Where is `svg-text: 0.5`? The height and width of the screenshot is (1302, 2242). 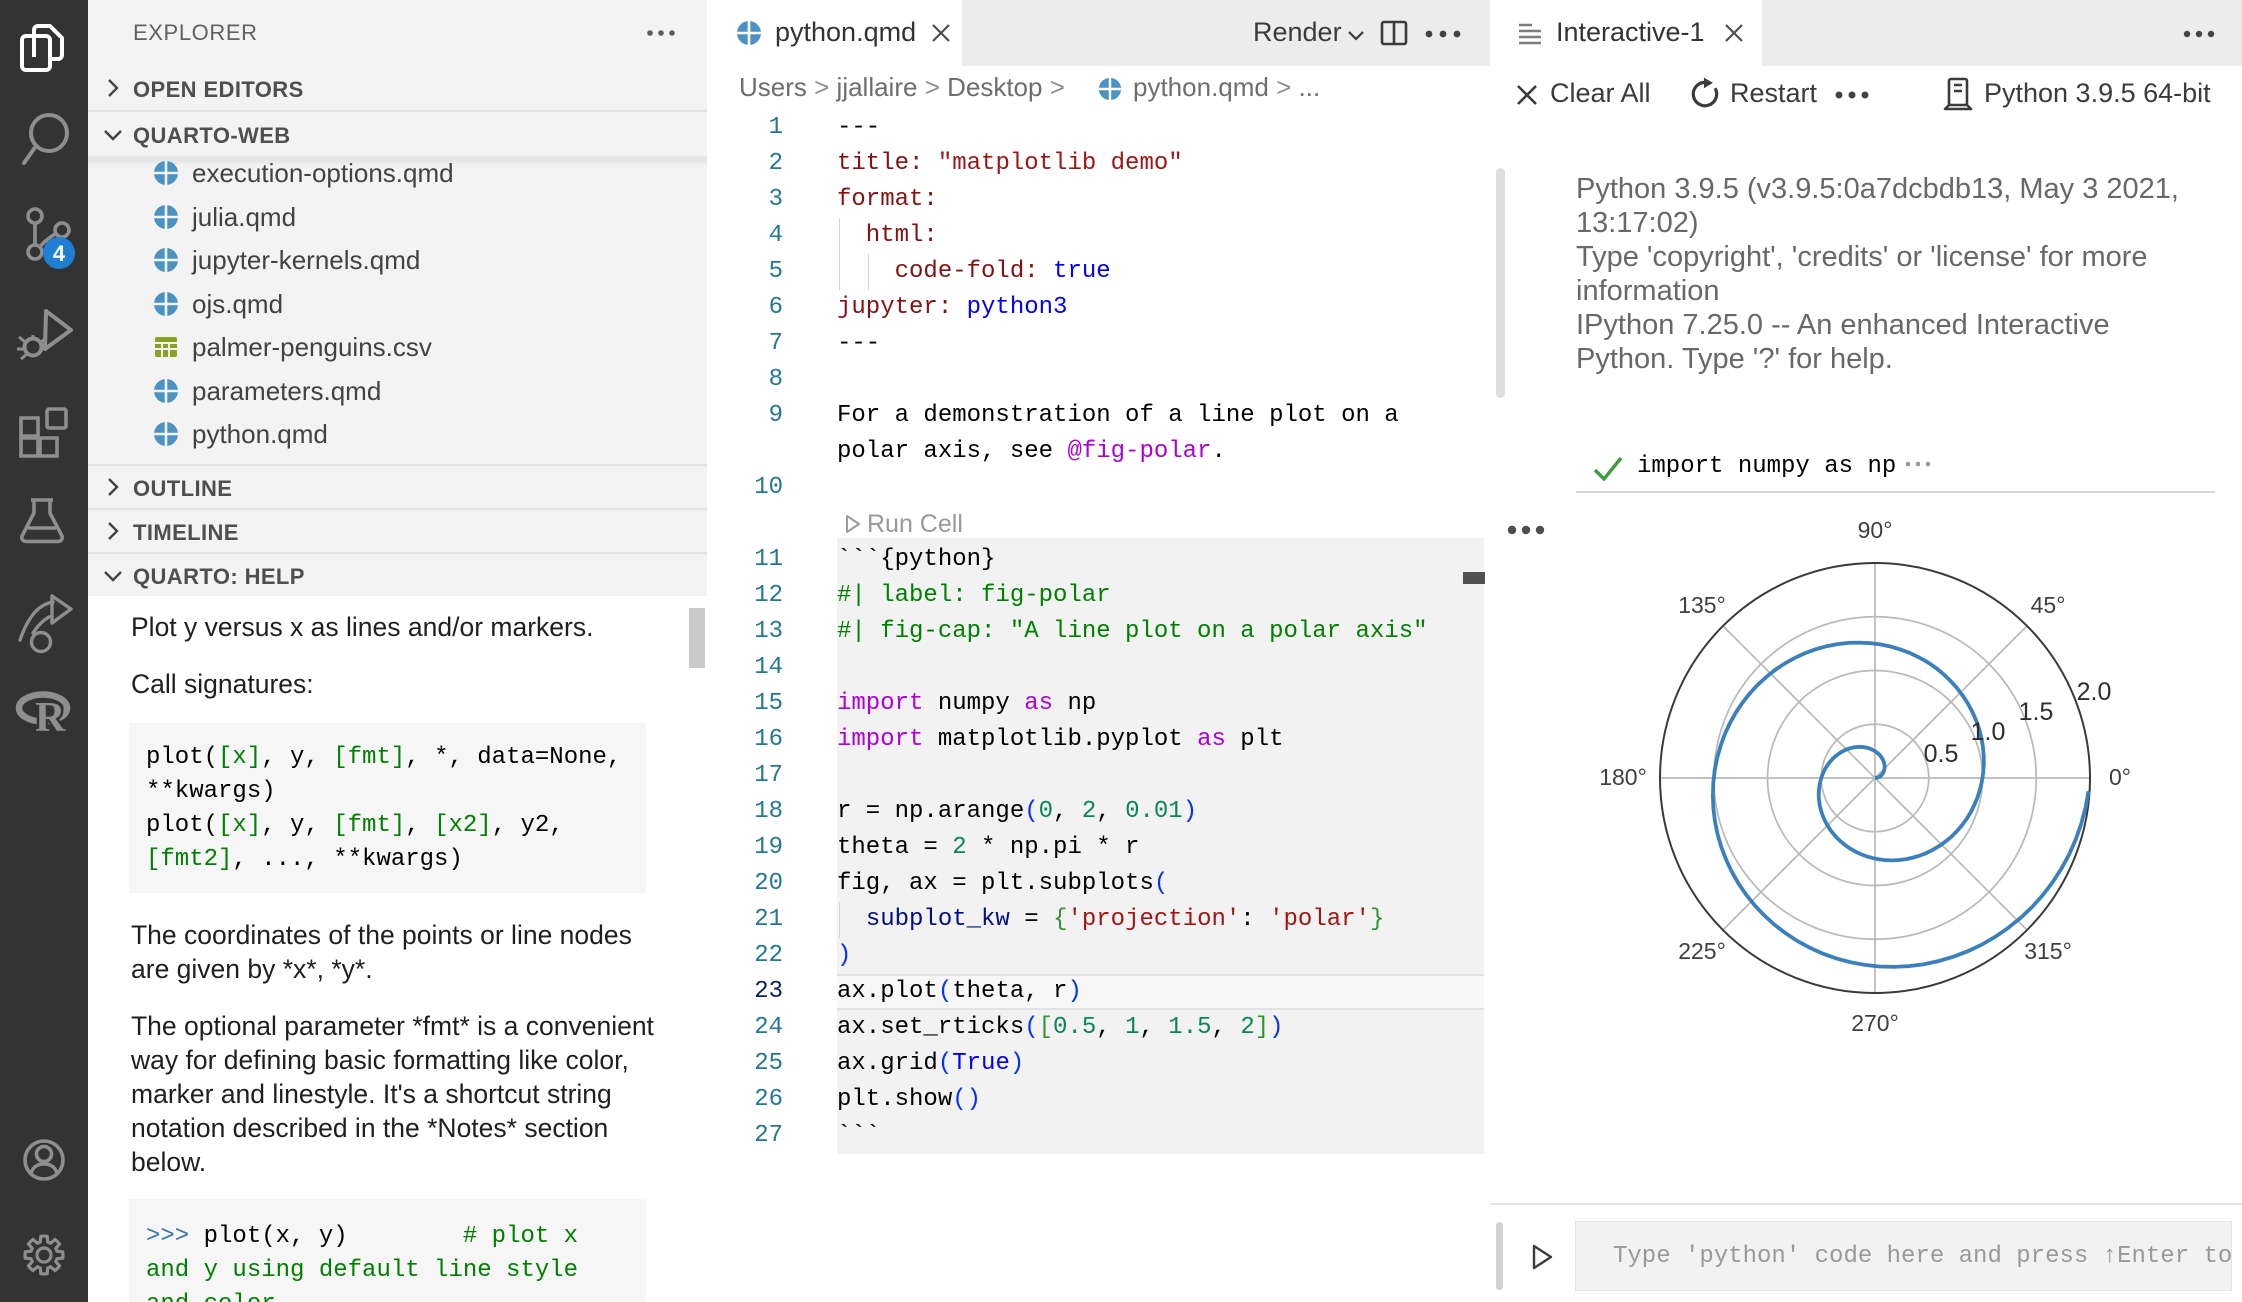 svg-text: 0.5 is located at coordinates (1941, 754).